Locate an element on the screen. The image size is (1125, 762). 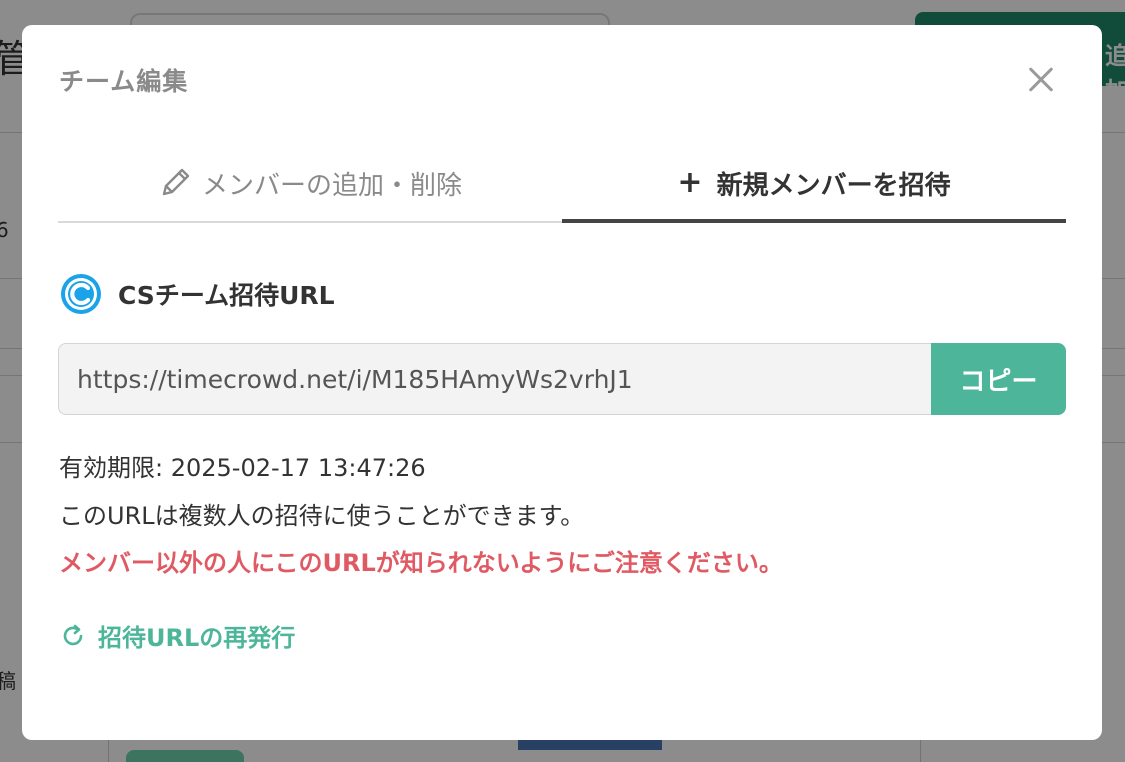
pencil-icon is located at coordinates (175, 183).